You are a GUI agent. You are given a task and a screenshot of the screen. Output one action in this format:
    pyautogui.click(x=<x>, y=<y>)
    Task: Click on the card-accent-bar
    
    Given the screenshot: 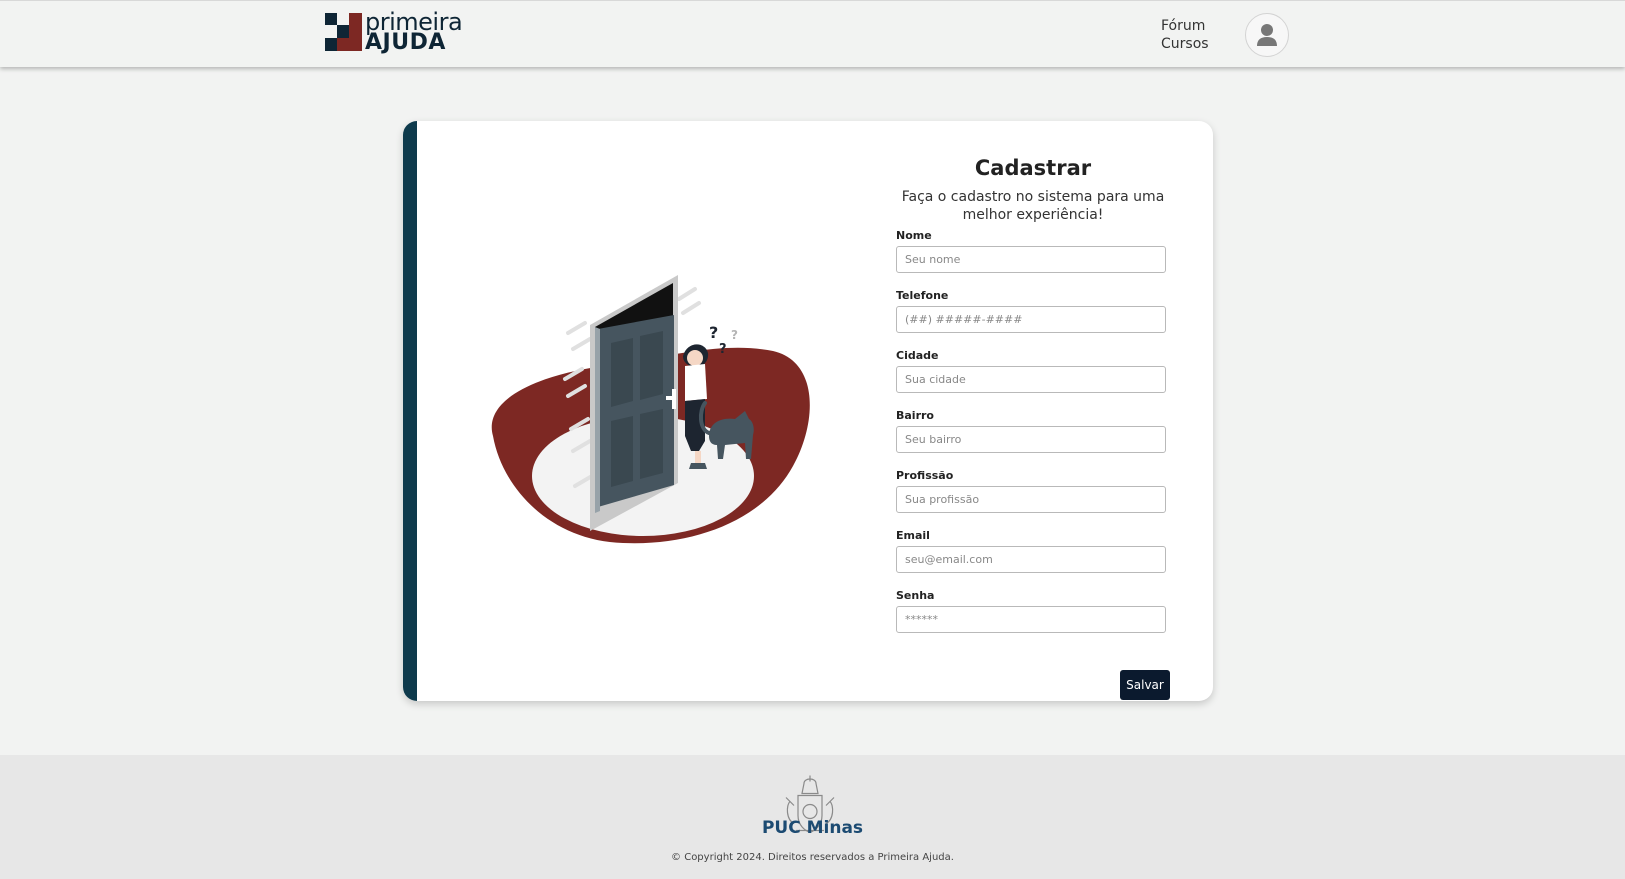 What is the action you would take?
    pyautogui.click(x=410, y=411)
    